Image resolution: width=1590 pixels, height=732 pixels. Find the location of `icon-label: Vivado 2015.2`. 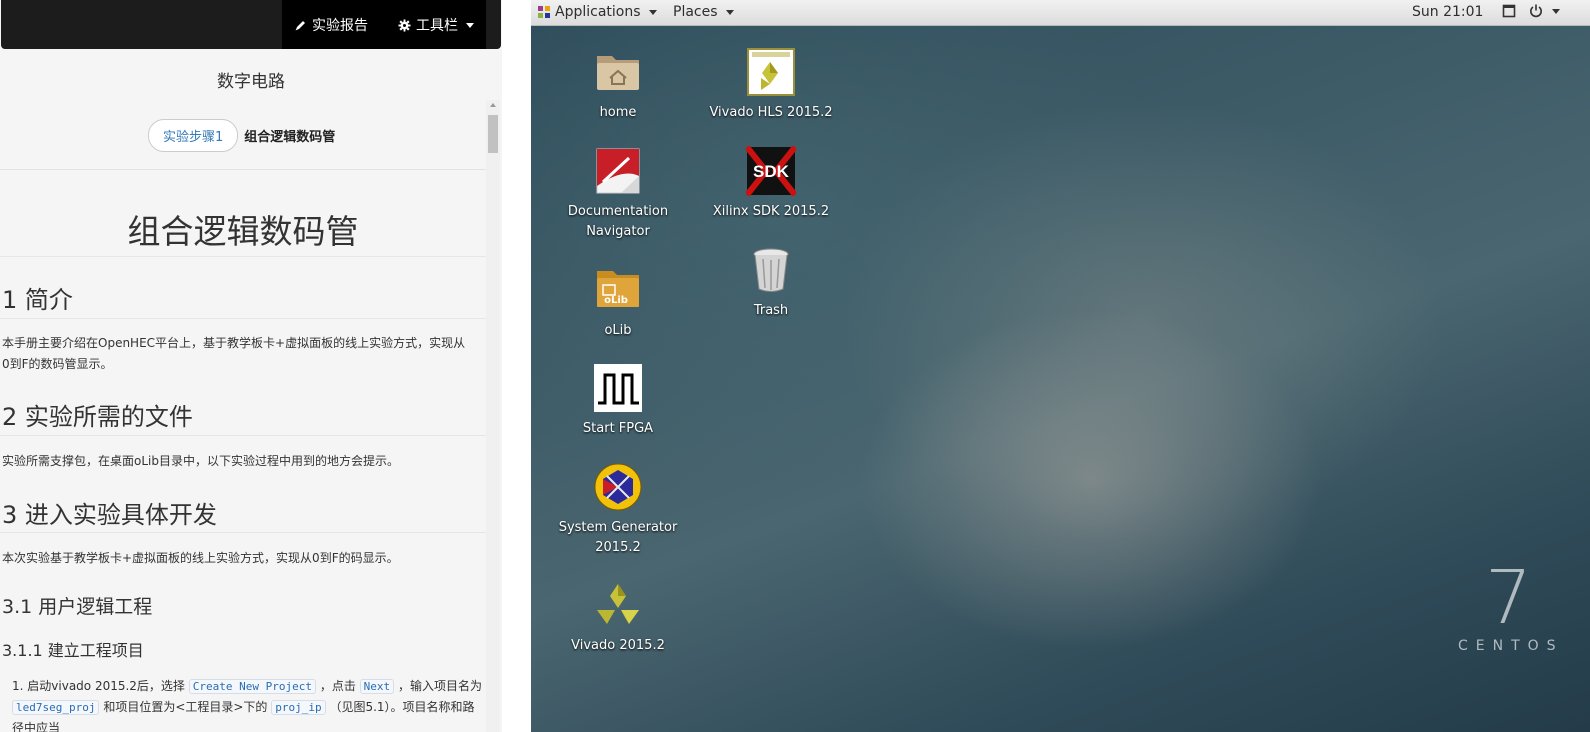

icon-label: Vivado 2015.2 is located at coordinates (618, 645).